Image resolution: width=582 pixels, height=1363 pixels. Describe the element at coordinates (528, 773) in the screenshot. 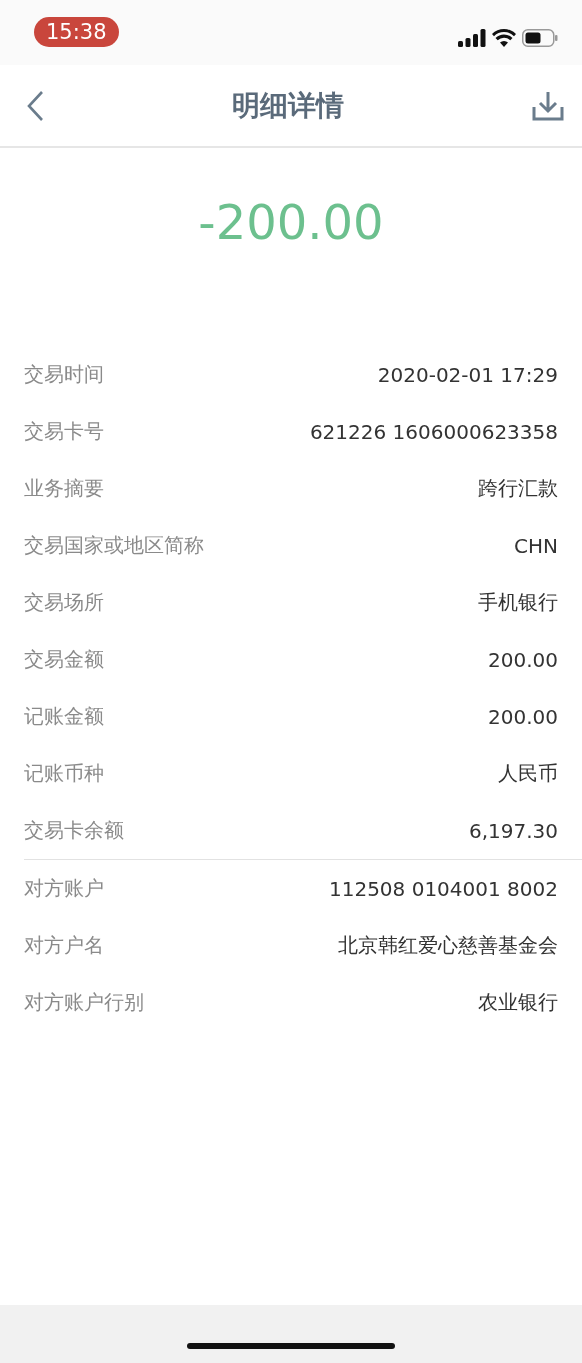

I see `detail-value: 人民币` at that location.